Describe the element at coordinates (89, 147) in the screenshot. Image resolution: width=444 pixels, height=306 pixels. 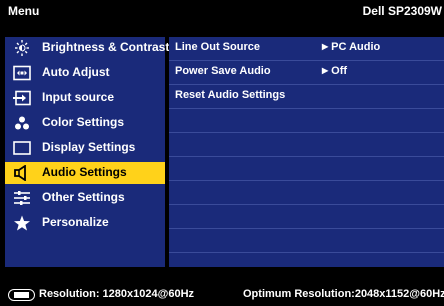
I see `sidebar-item-label: Display Settings` at that location.